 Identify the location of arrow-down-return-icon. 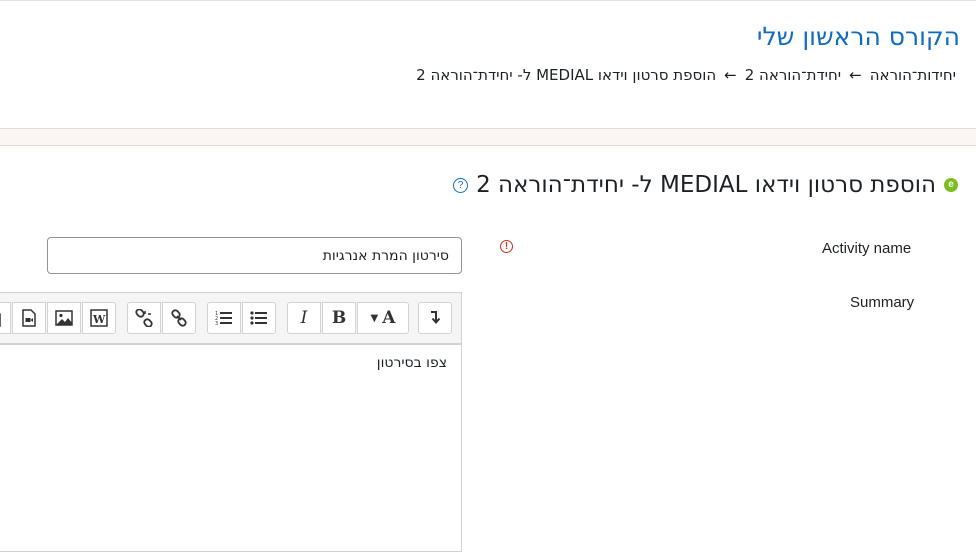
(436, 318).